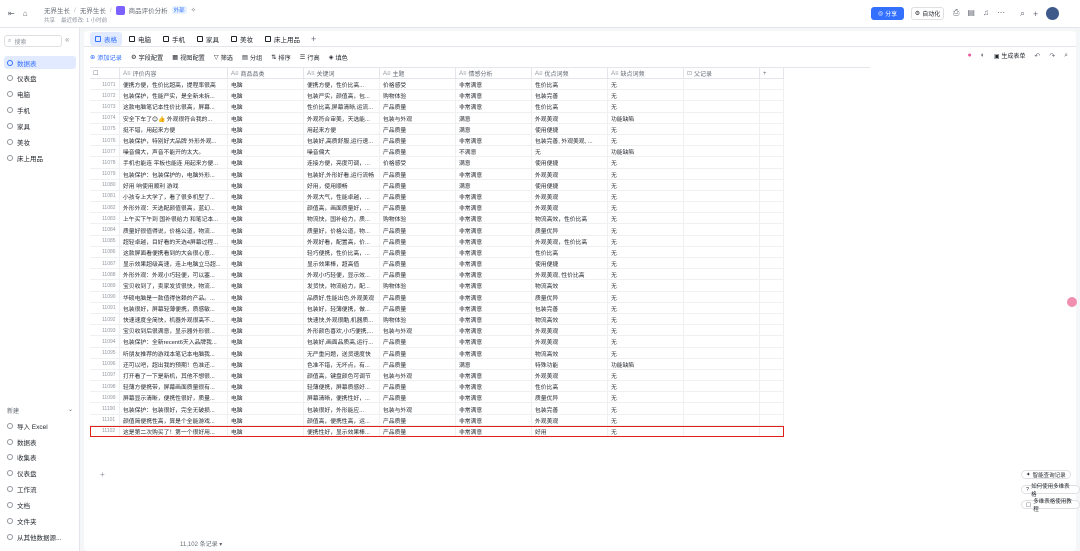 This screenshot has width=1080, height=551. I want to click on sort-button: ⇅ 排序, so click(281, 57).